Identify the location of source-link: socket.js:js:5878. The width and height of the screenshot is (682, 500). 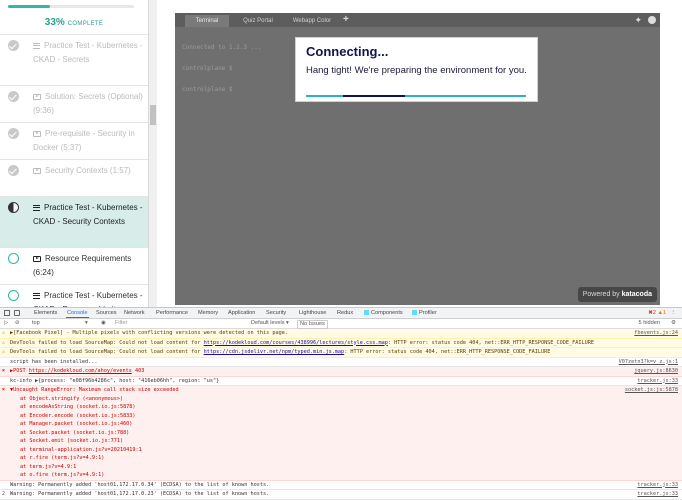
(651, 390).